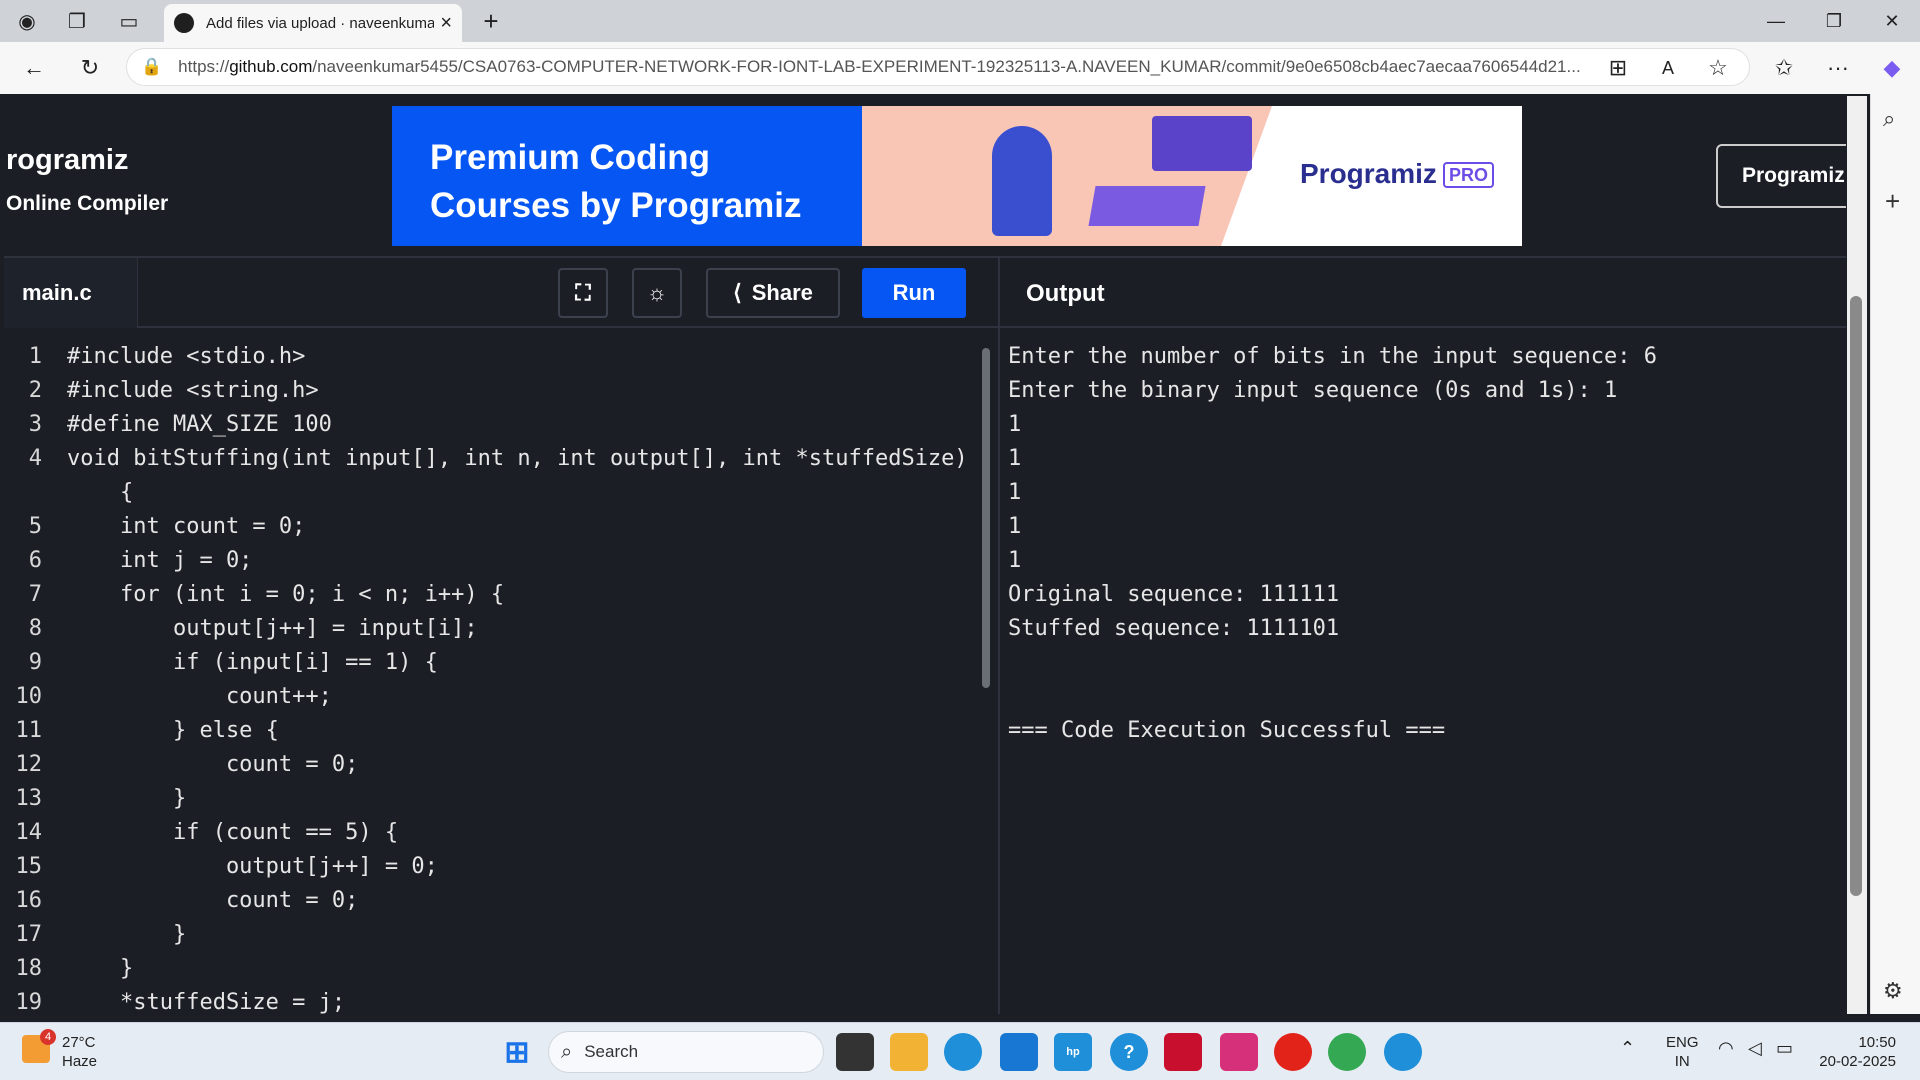 The height and width of the screenshot is (1080, 1920). What do you see at coordinates (963, 1052) in the screenshot?
I see `edge-icon` at bounding box center [963, 1052].